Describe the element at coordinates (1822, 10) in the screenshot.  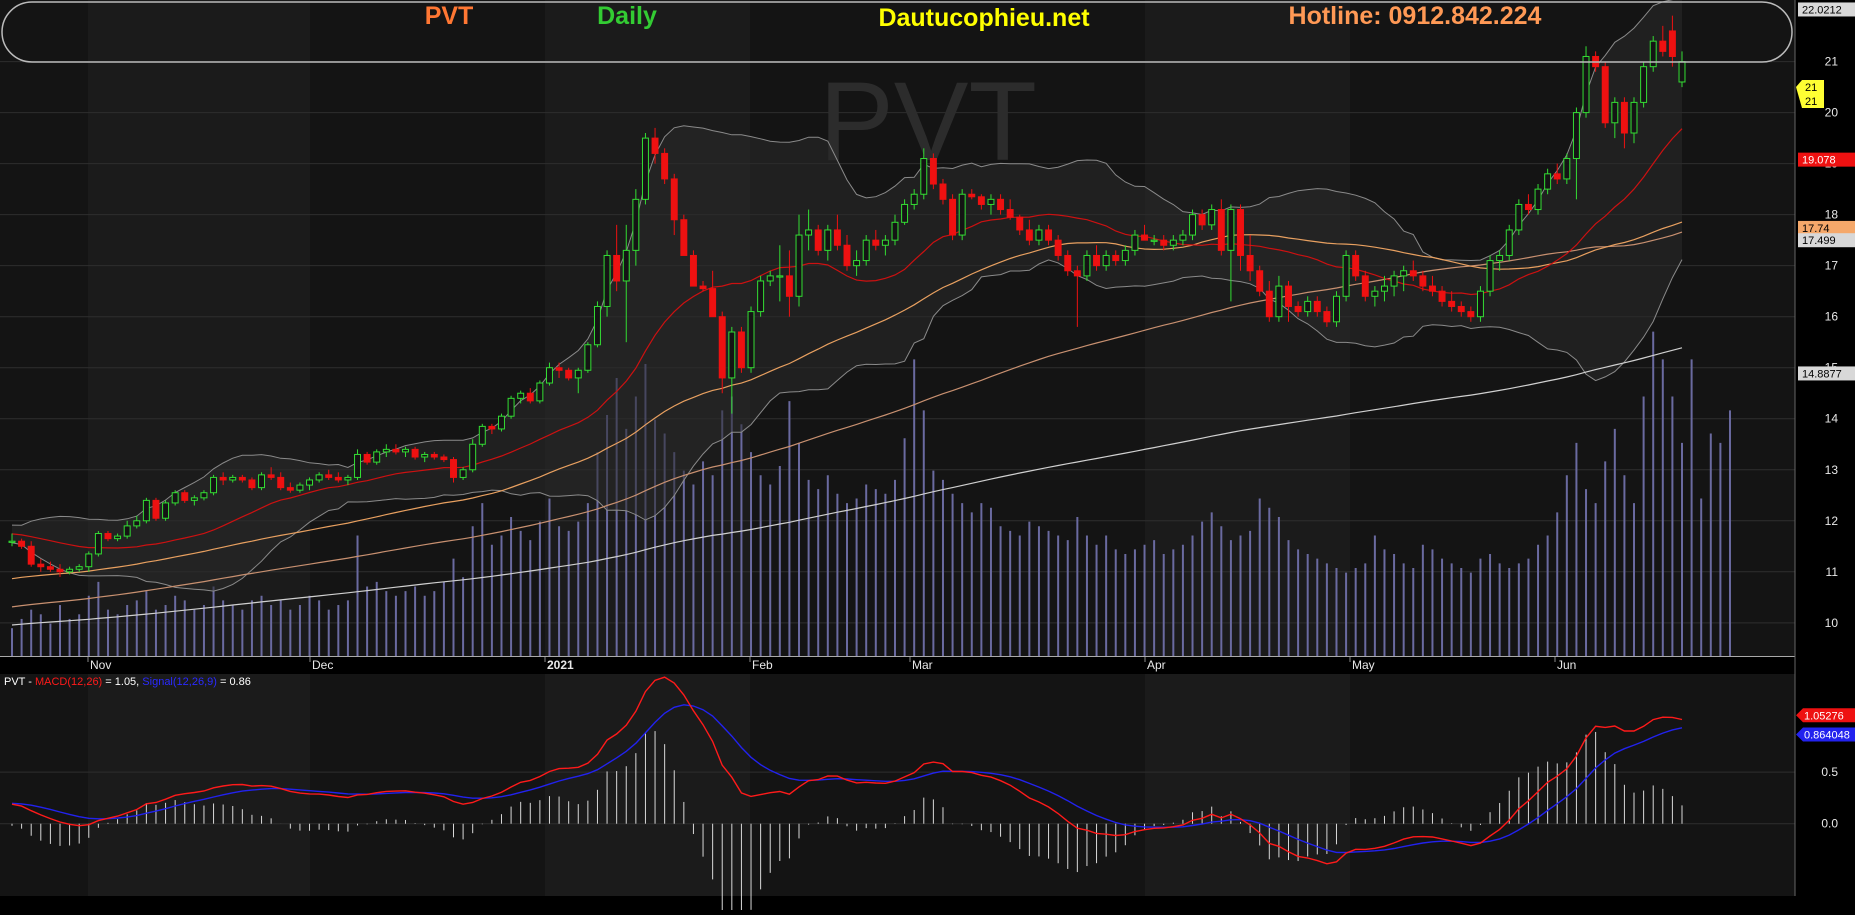
I see `high-tag: 22.0212` at that location.